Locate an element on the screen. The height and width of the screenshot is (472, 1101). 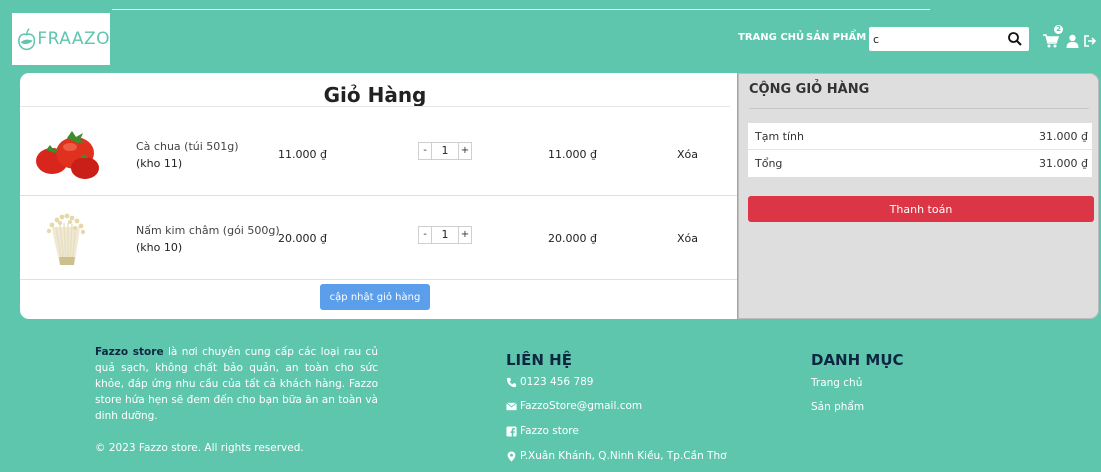
cart-count-badge: 2 is located at coordinates (1058, 29).